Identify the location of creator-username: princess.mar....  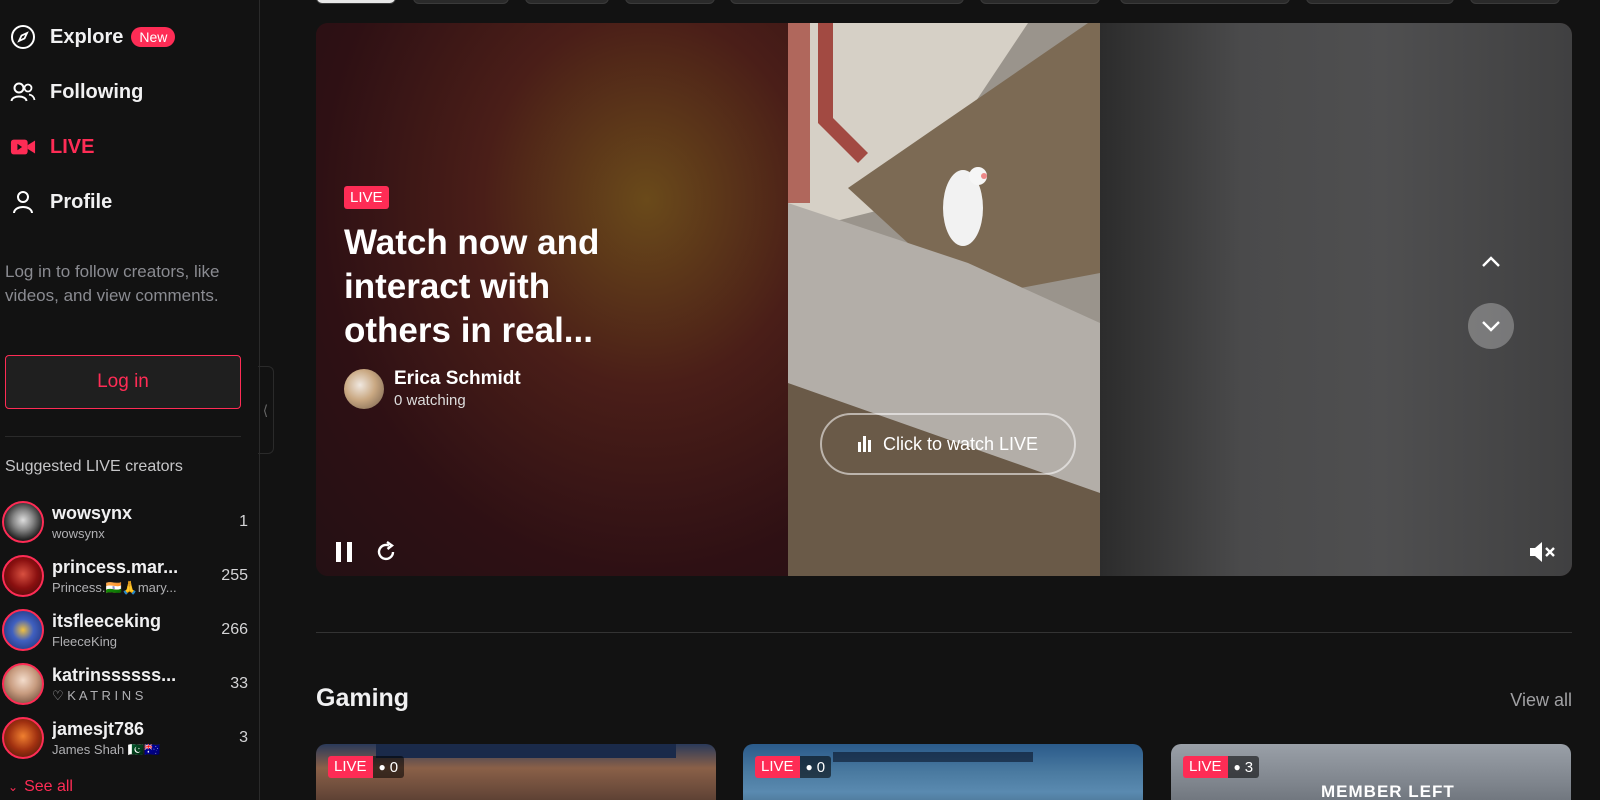
(115, 566).